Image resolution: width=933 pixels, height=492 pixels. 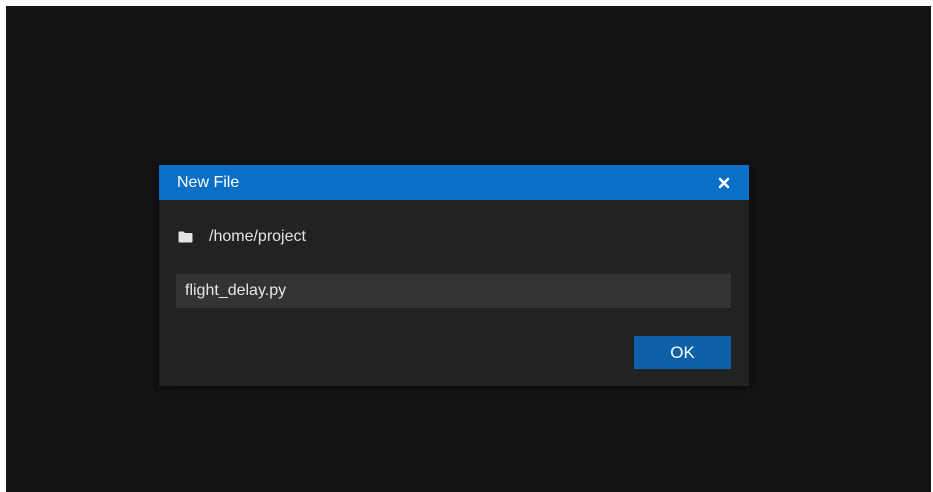 I want to click on ok-button: OK, so click(x=682, y=352).